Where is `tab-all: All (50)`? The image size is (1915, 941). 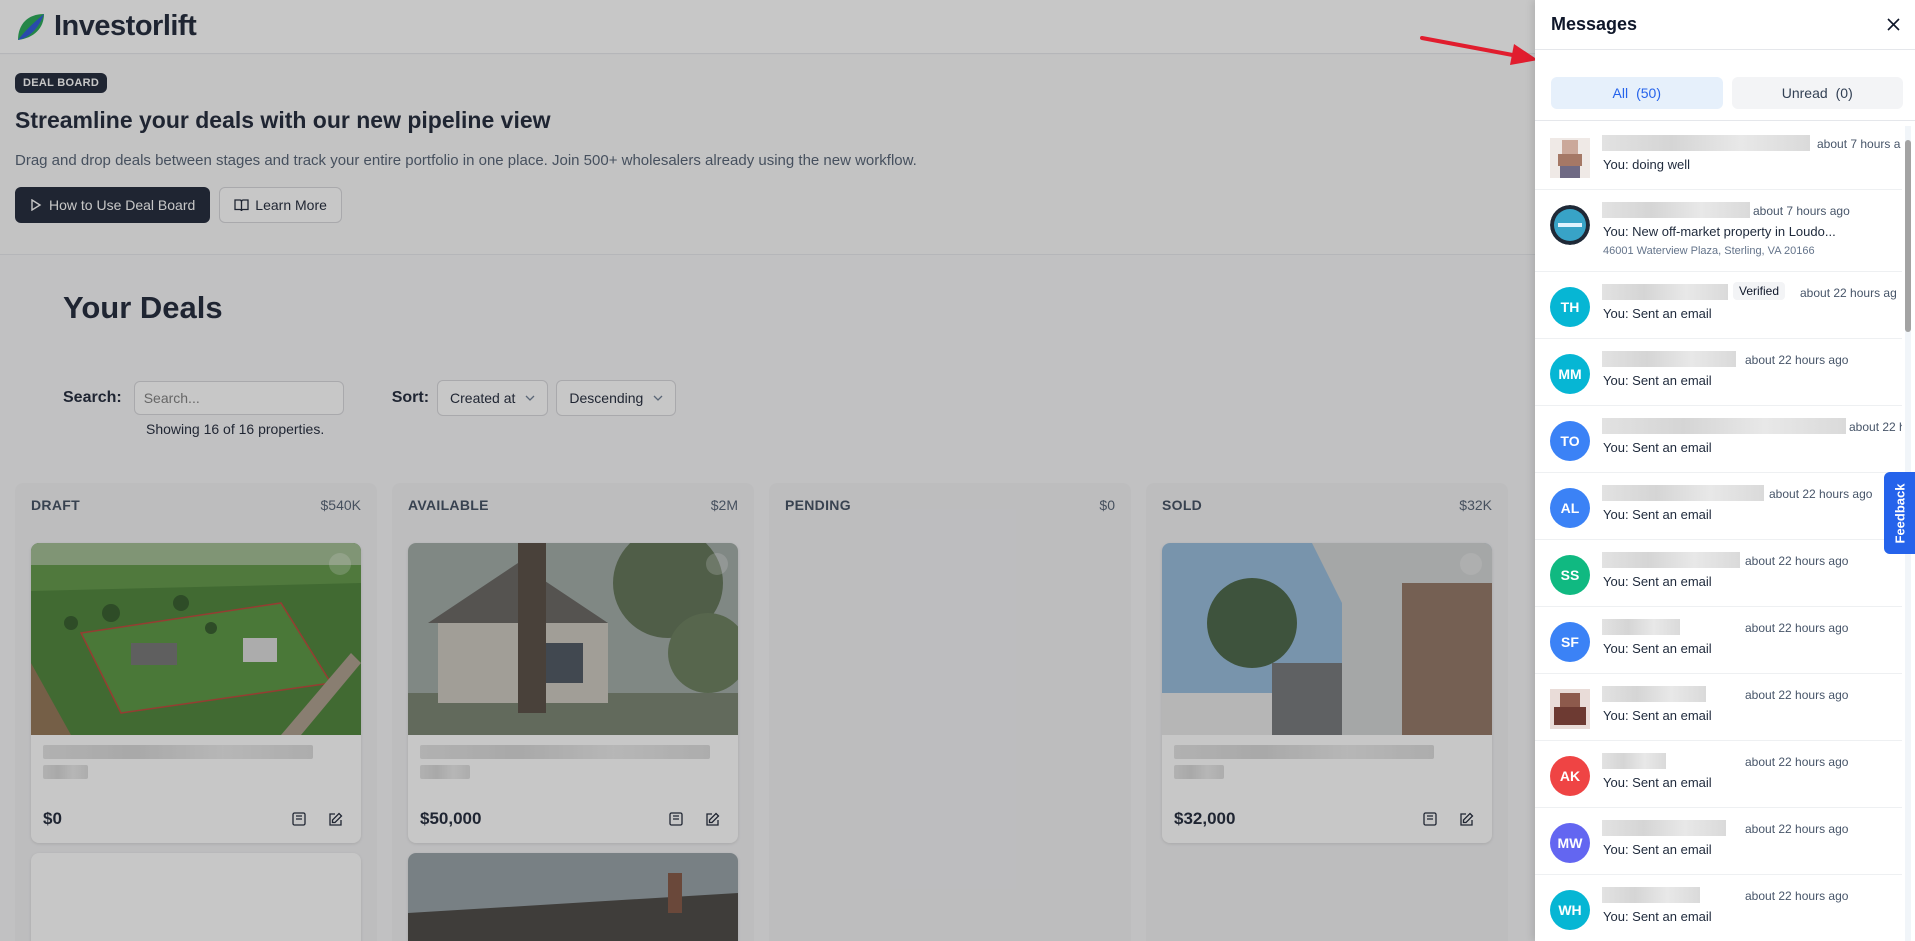 tab-all: All (50) is located at coordinates (1637, 93).